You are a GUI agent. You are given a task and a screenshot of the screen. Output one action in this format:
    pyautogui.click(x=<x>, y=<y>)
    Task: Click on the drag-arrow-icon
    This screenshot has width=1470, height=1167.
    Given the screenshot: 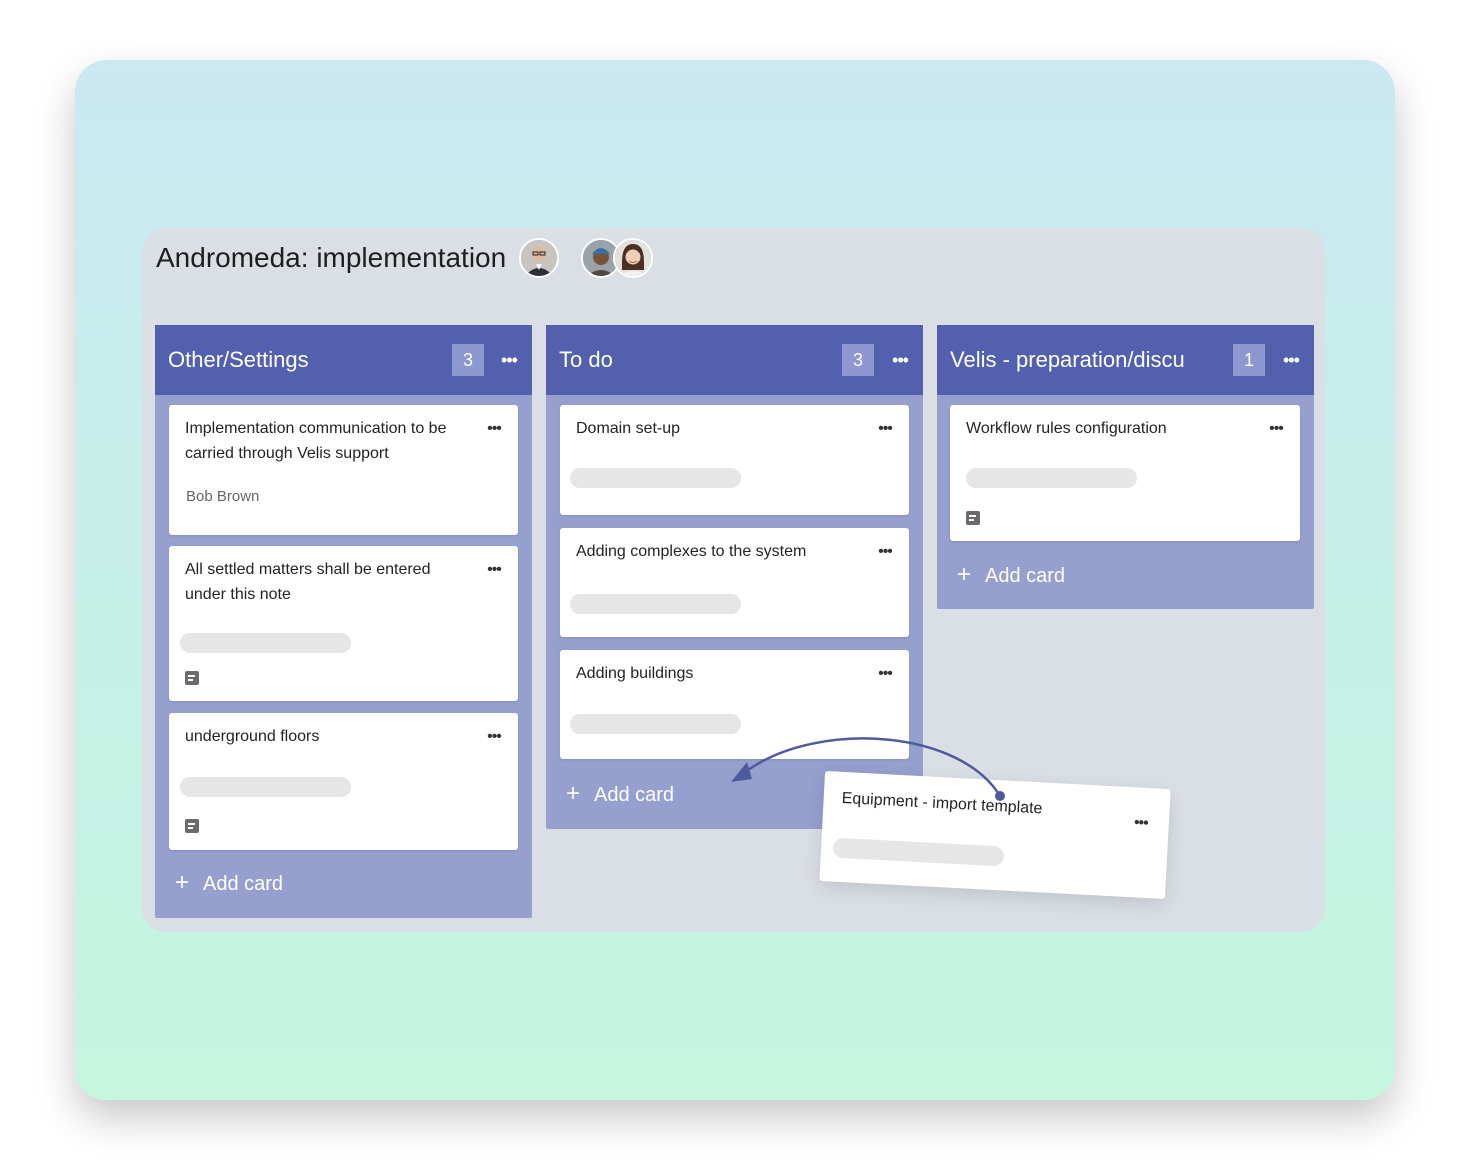 What is the action you would take?
    pyautogui.click(x=868, y=769)
    